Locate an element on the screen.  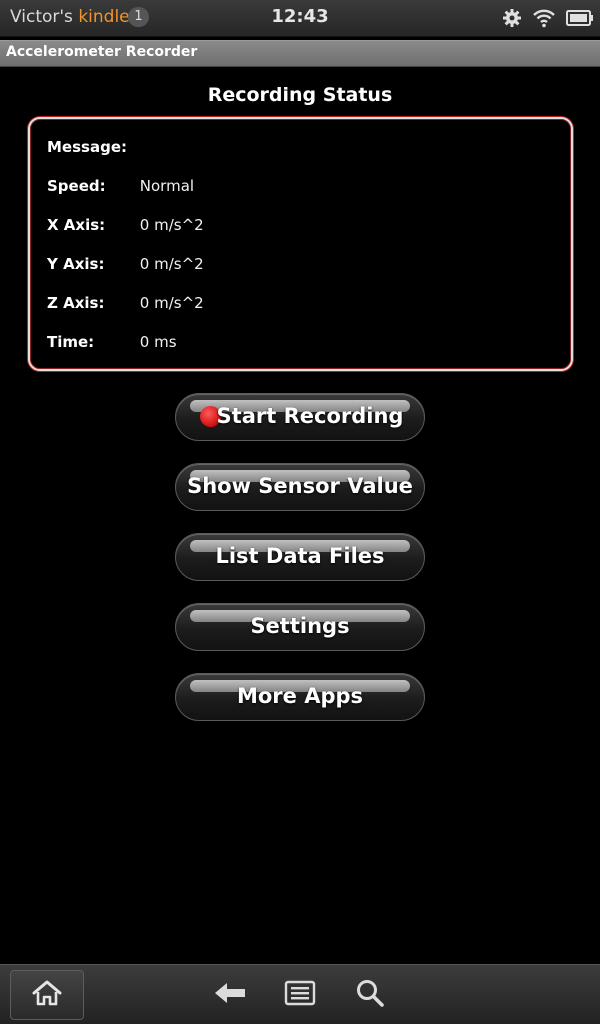
more-apps-button: More Apps is located at coordinates (300, 697).